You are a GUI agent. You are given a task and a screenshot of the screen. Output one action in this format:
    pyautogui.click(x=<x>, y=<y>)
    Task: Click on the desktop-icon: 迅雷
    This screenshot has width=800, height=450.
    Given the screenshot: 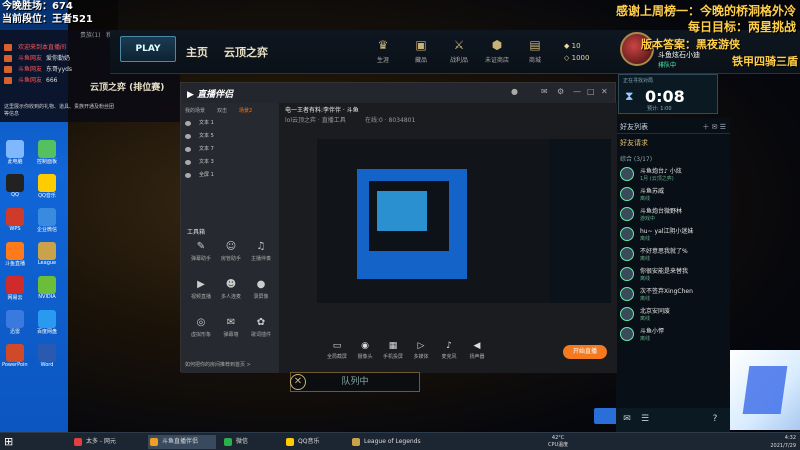 What is the action you would take?
    pyautogui.click(x=15, y=322)
    